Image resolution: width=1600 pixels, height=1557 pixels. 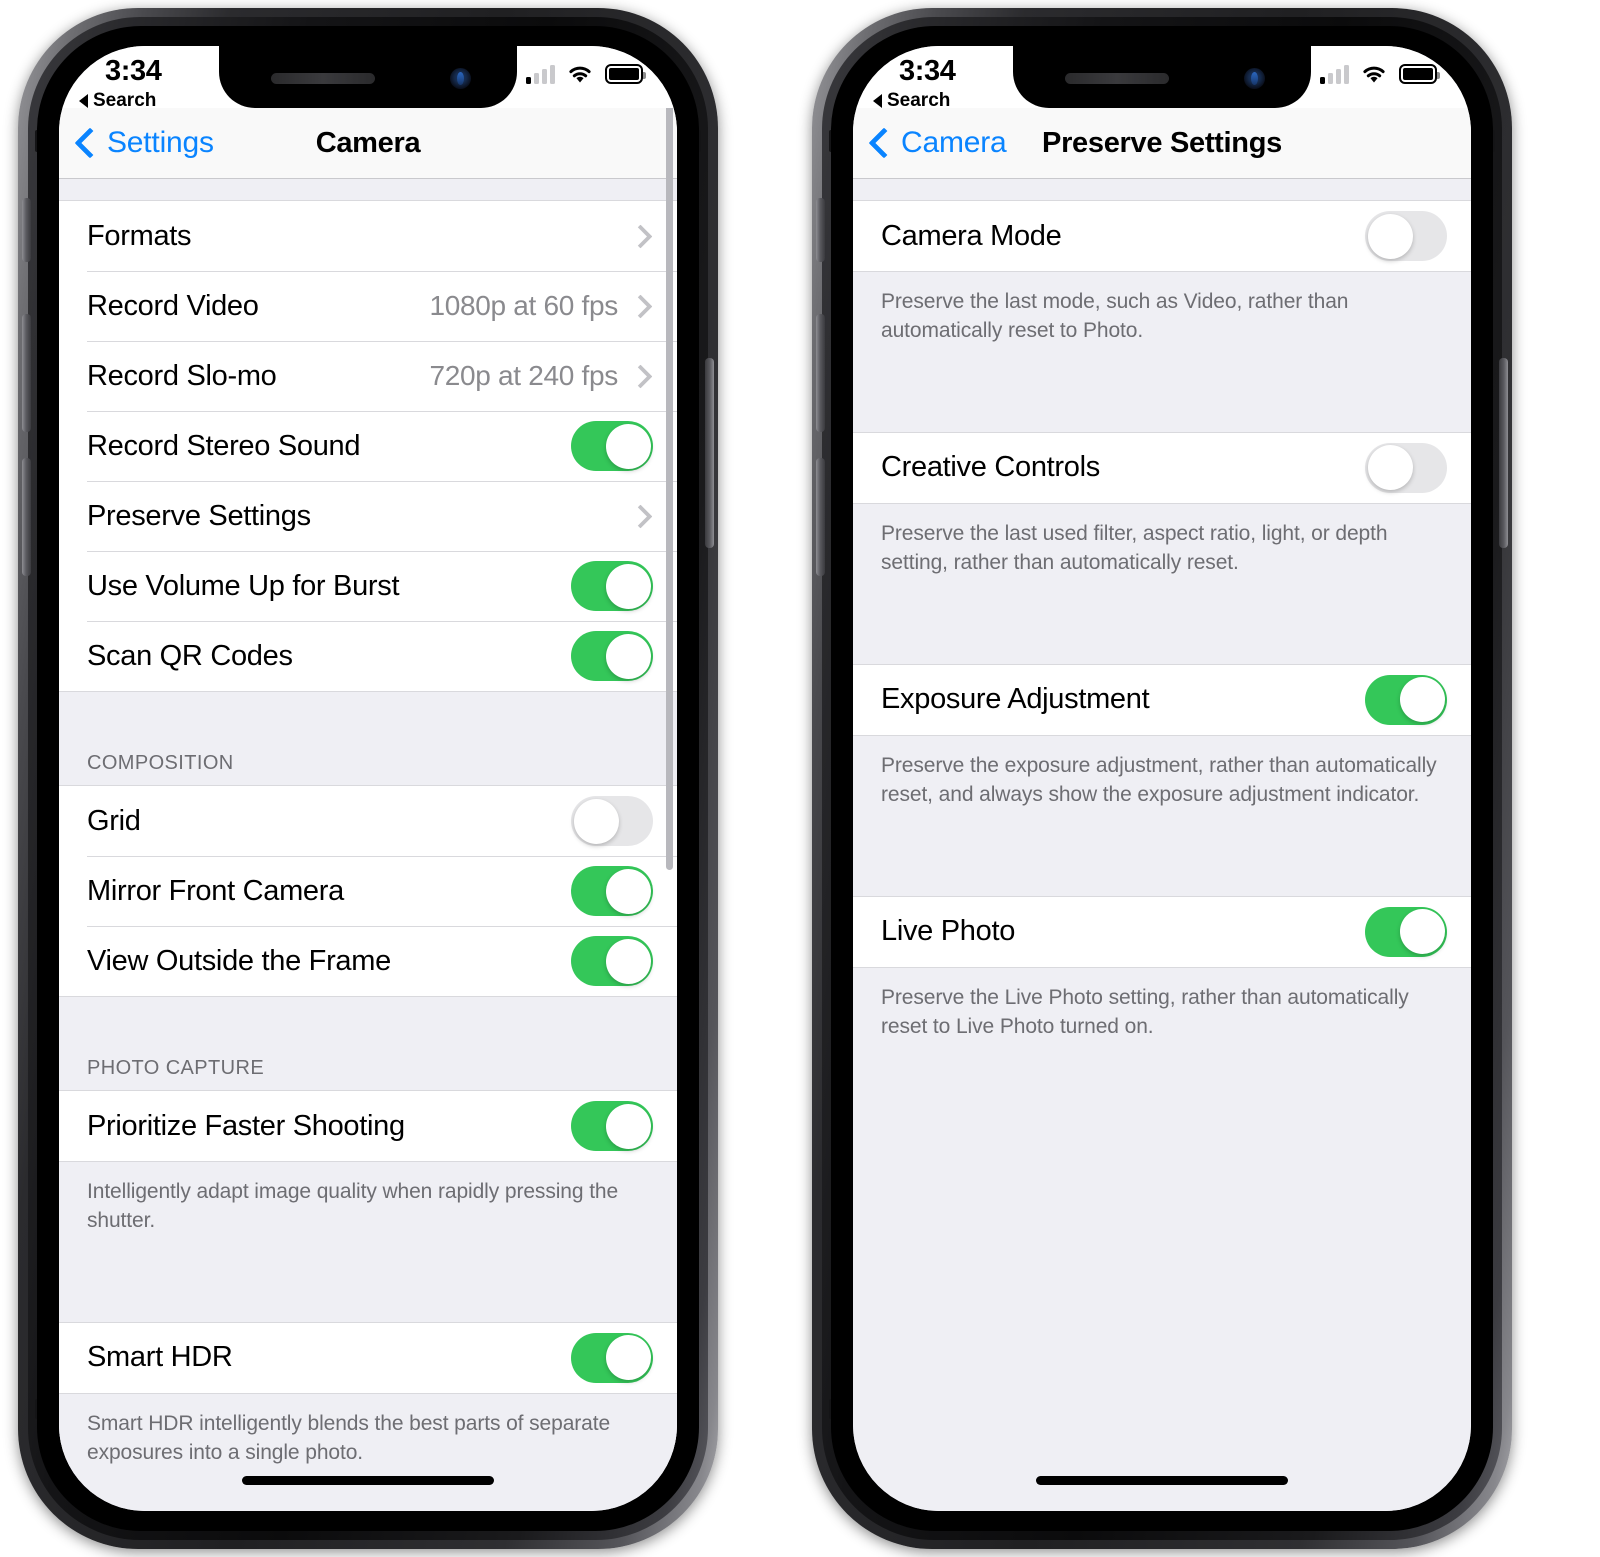 I want to click on wifi-icon, so click(x=580, y=74).